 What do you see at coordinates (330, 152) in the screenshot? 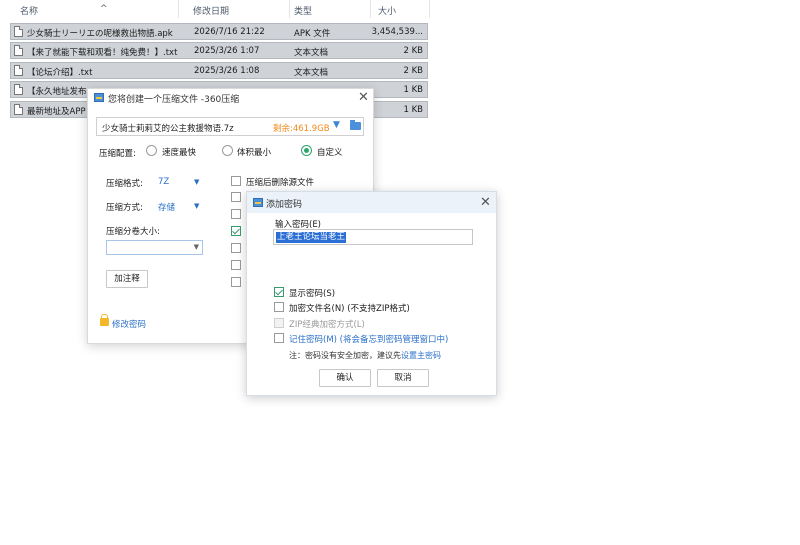
I see `radio-custom-label: 自定义` at bounding box center [330, 152].